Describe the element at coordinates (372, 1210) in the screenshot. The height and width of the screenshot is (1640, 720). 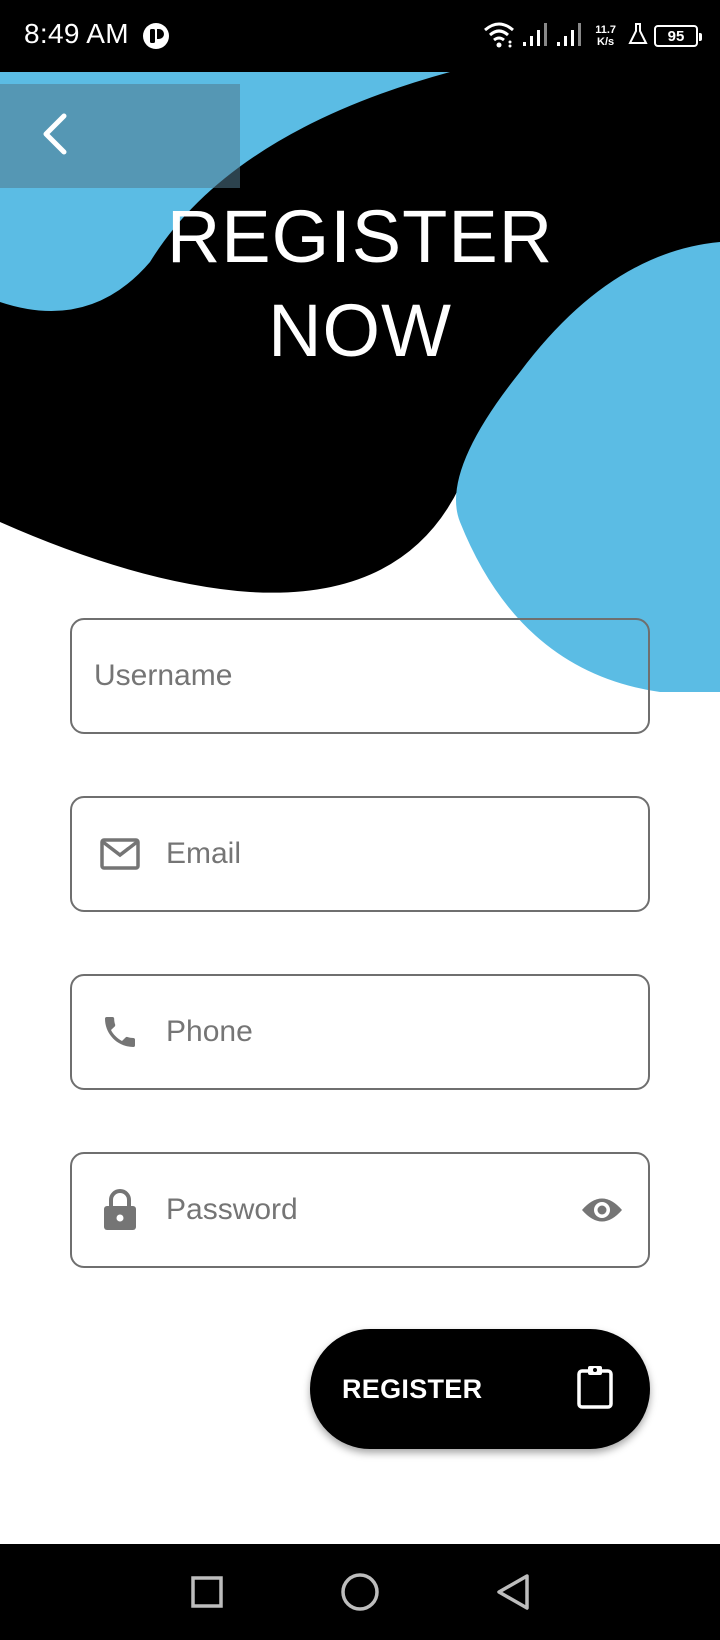
I see `password-input` at that location.